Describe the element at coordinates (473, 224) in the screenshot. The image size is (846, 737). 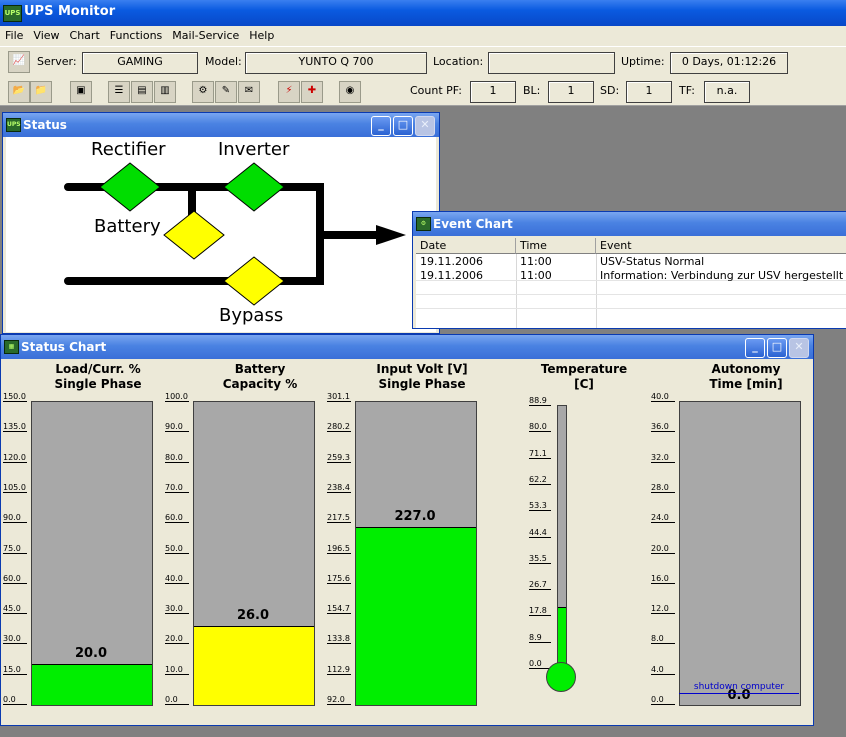
I see `event-window-title: Event Chart` at that location.